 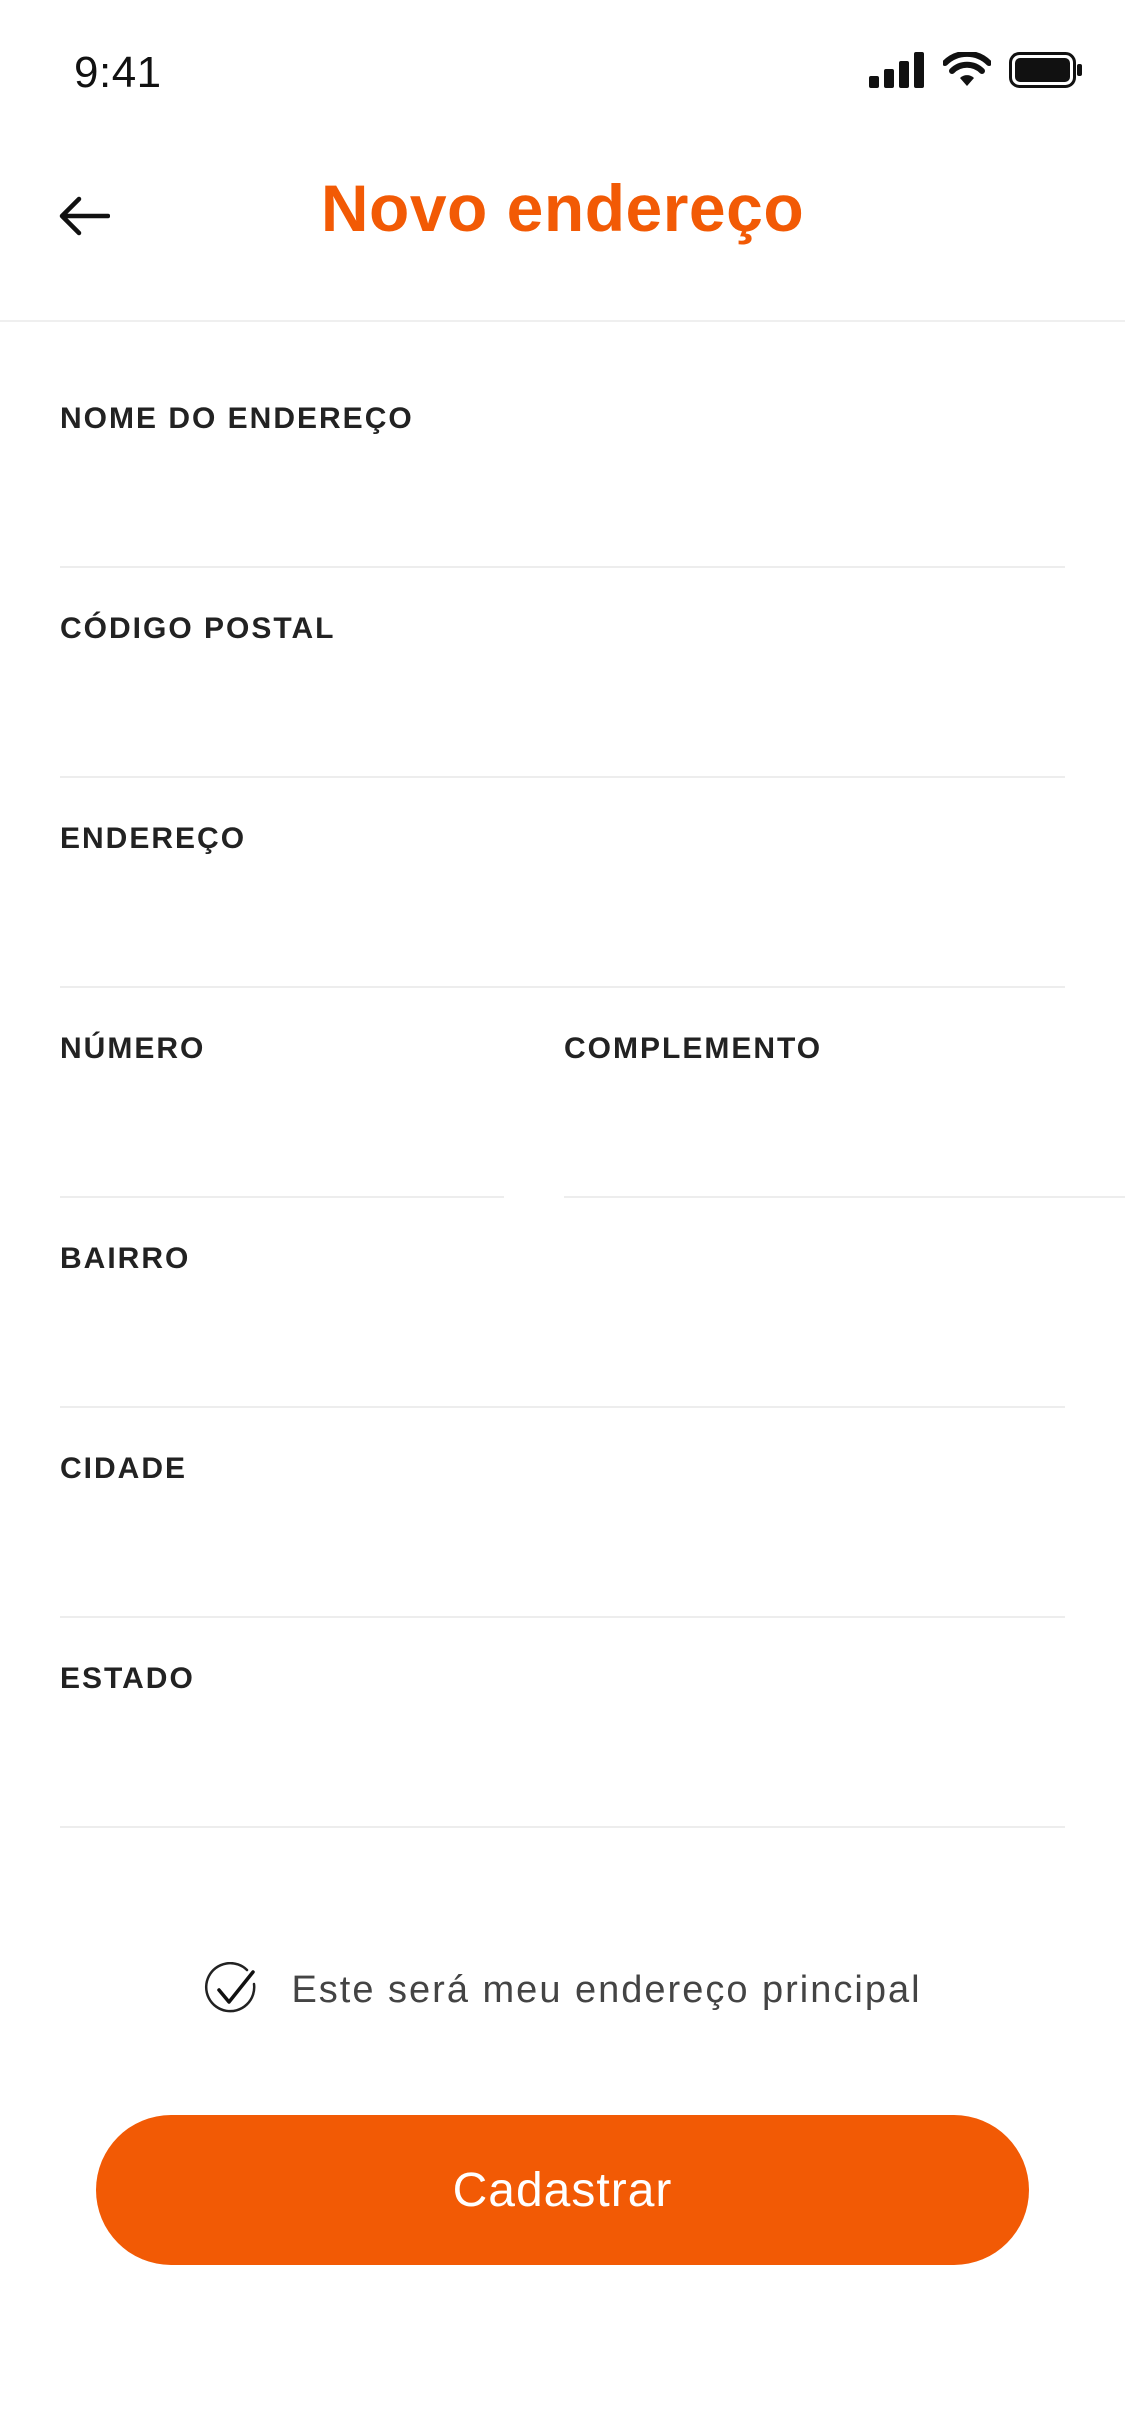 I want to click on main-address-checkbox: Este será meu endereço principal, so click(x=562, y=1990).